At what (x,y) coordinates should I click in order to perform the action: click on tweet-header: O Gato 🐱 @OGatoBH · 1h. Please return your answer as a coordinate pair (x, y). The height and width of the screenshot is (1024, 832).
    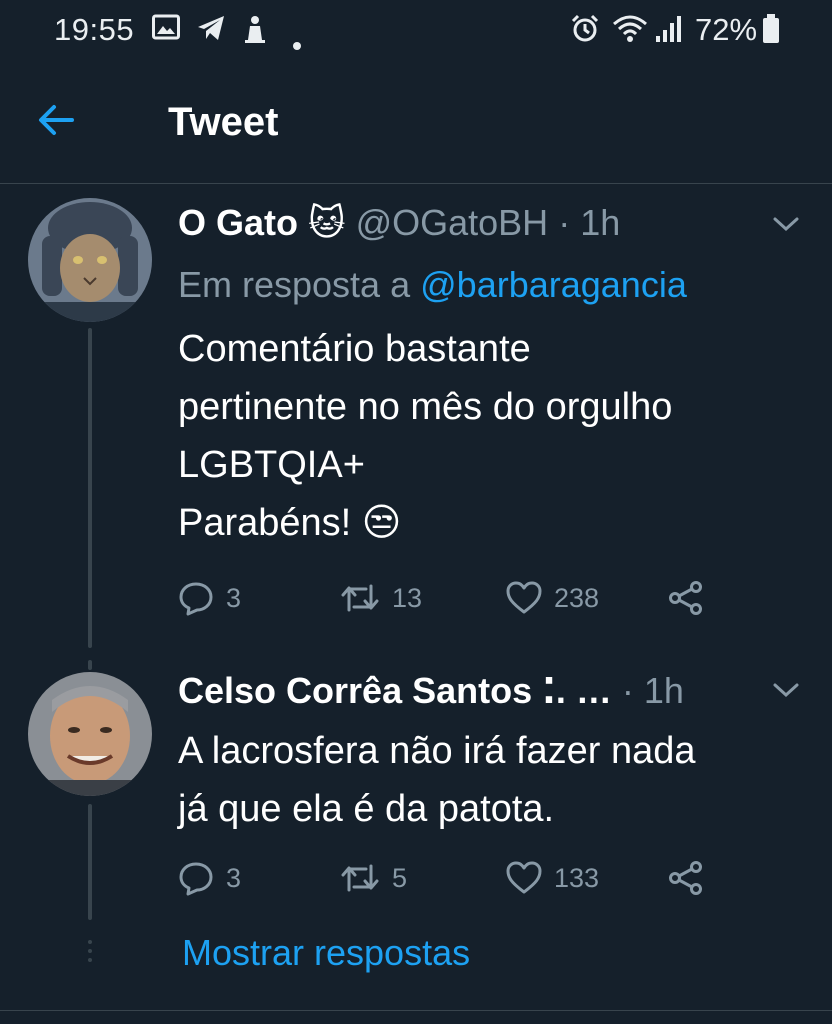
    Looking at the image, I should click on (399, 223).